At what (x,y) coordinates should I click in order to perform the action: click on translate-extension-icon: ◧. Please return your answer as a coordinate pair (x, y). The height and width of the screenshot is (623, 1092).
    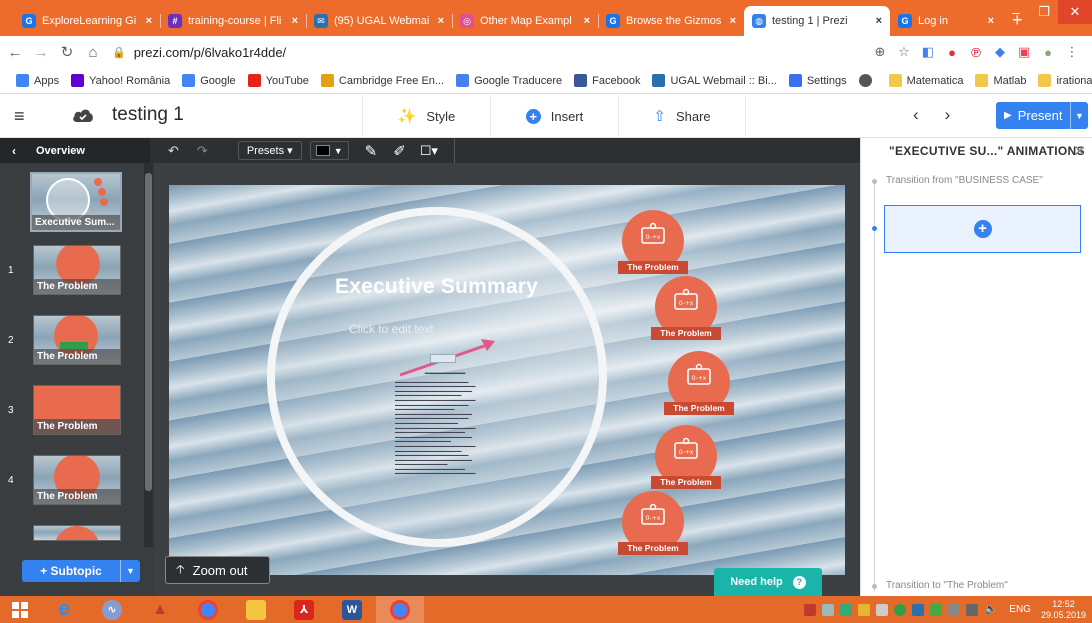
    Looking at the image, I should click on (928, 52).